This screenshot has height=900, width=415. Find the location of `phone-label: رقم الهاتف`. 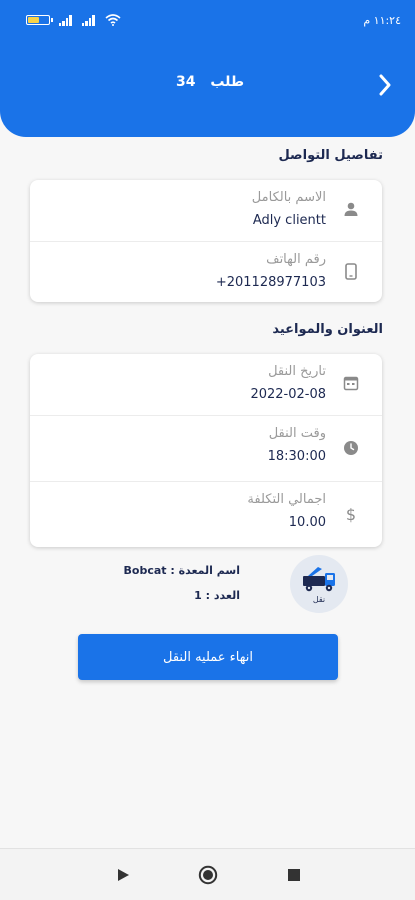

phone-label: رقم الهاتف is located at coordinates (296, 259).